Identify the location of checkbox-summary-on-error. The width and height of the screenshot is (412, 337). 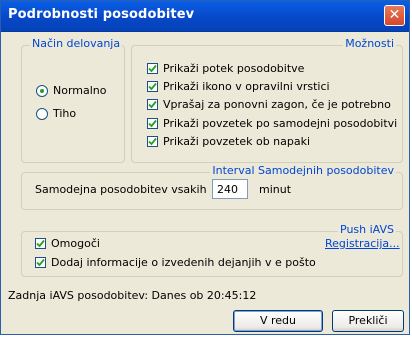
(152, 141).